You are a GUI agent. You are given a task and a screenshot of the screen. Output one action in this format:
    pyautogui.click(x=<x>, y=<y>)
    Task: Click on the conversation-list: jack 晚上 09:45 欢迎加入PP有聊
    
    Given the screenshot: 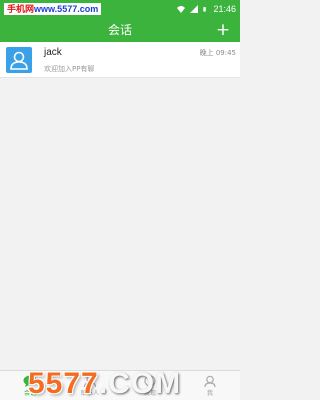 What is the action you would take?
    pyautogui.click(x=120, y=60)
    